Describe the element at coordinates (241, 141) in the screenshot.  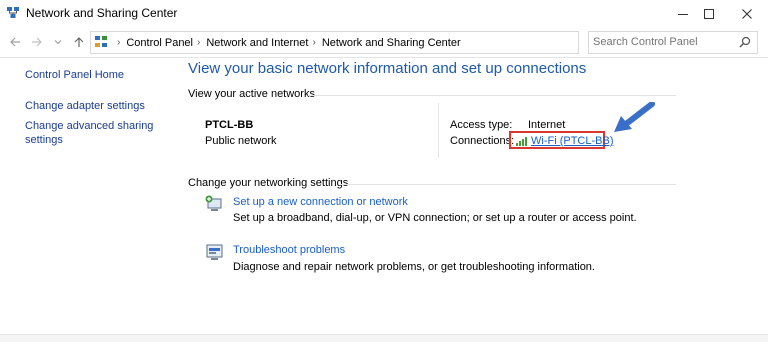
I see `network-type: Public network` at that location.